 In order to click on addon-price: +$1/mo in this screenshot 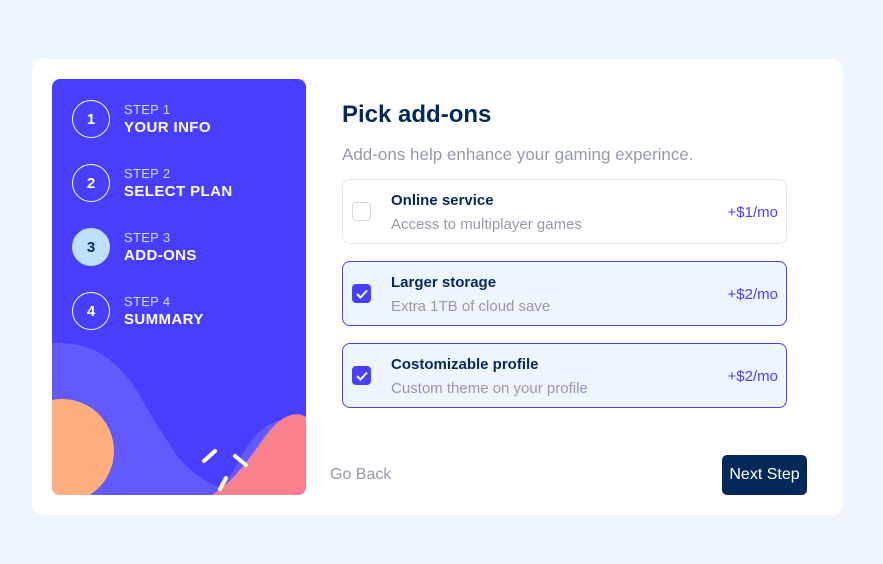, I will do `click(752, 212)`.